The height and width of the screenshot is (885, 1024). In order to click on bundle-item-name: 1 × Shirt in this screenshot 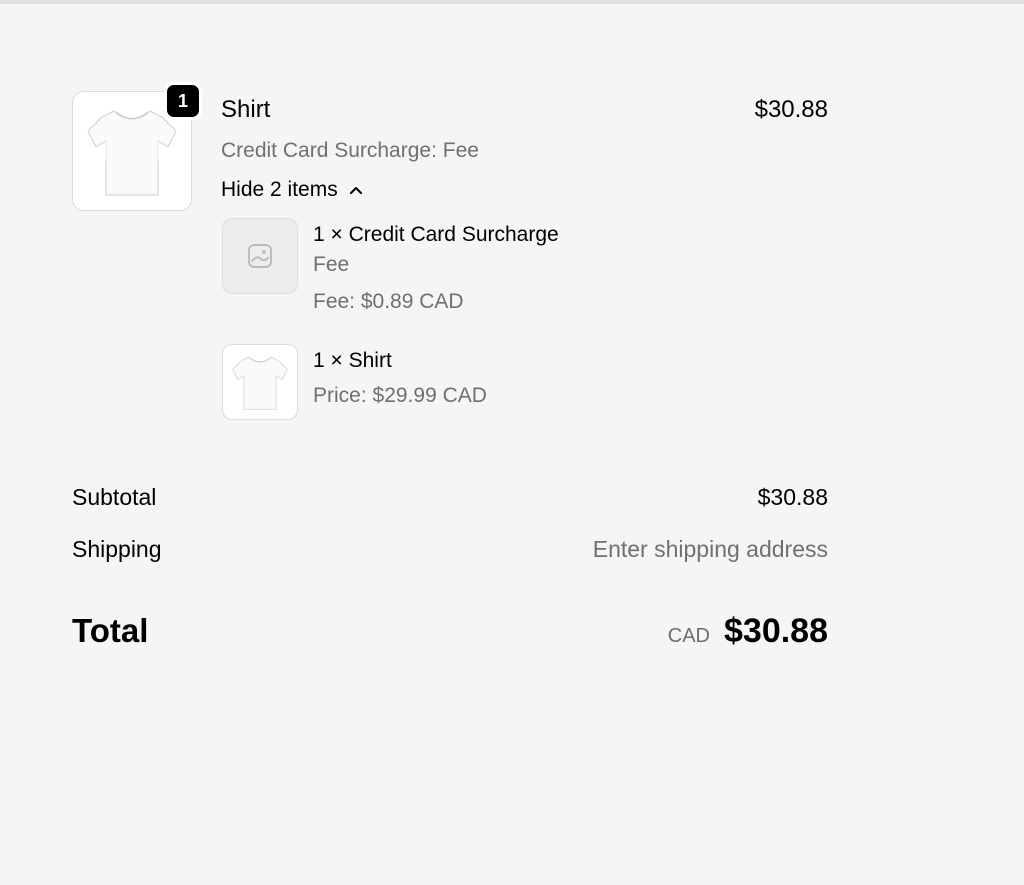, I will do `click(352, 360)`.